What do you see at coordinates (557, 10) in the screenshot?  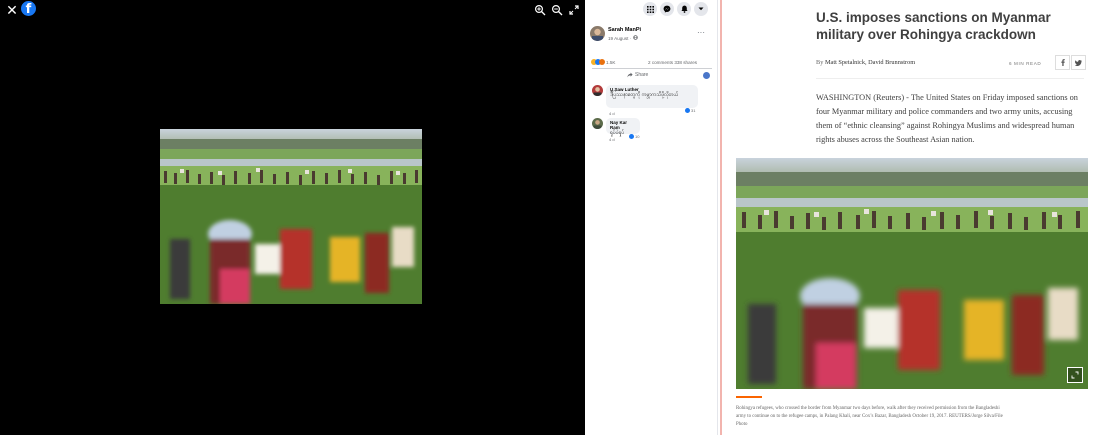 I see `zoom-out-icon` at bounding box center [557, 10].